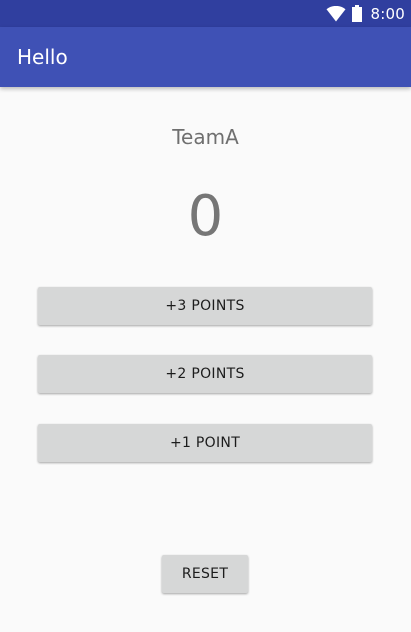  Describe the element at coordinates (387, 13) in the screenshot. I see `status-time: 8:00` at that location.